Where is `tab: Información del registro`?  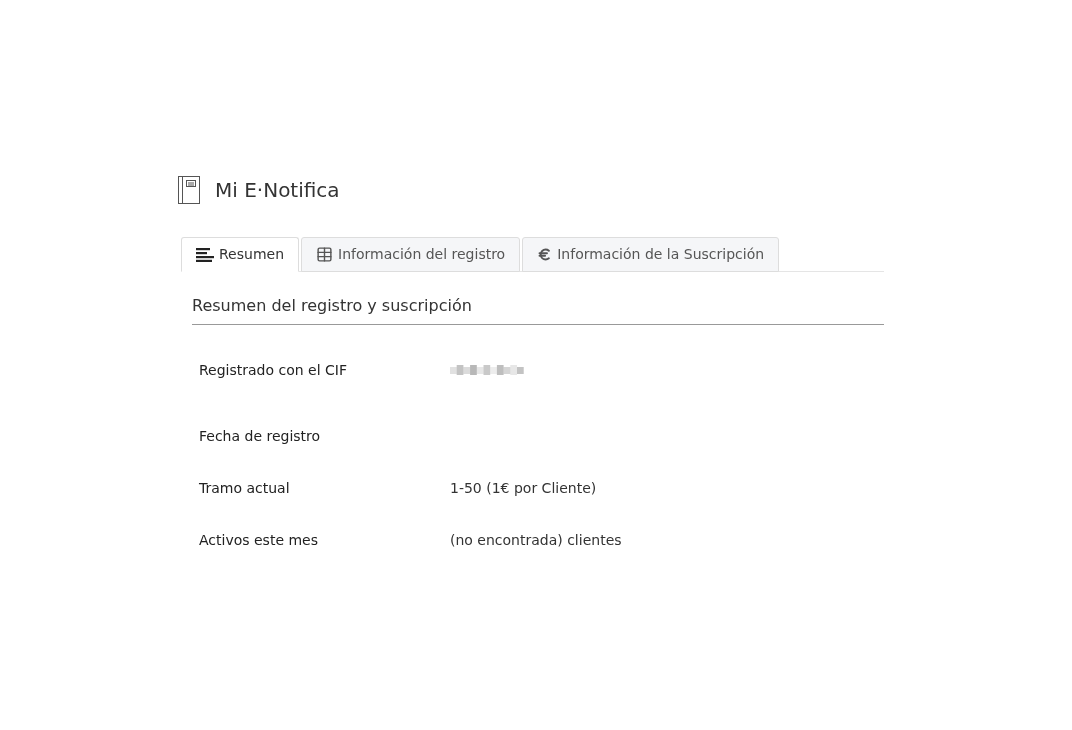
tab: Información del registro is located at coordinates (411, 254).